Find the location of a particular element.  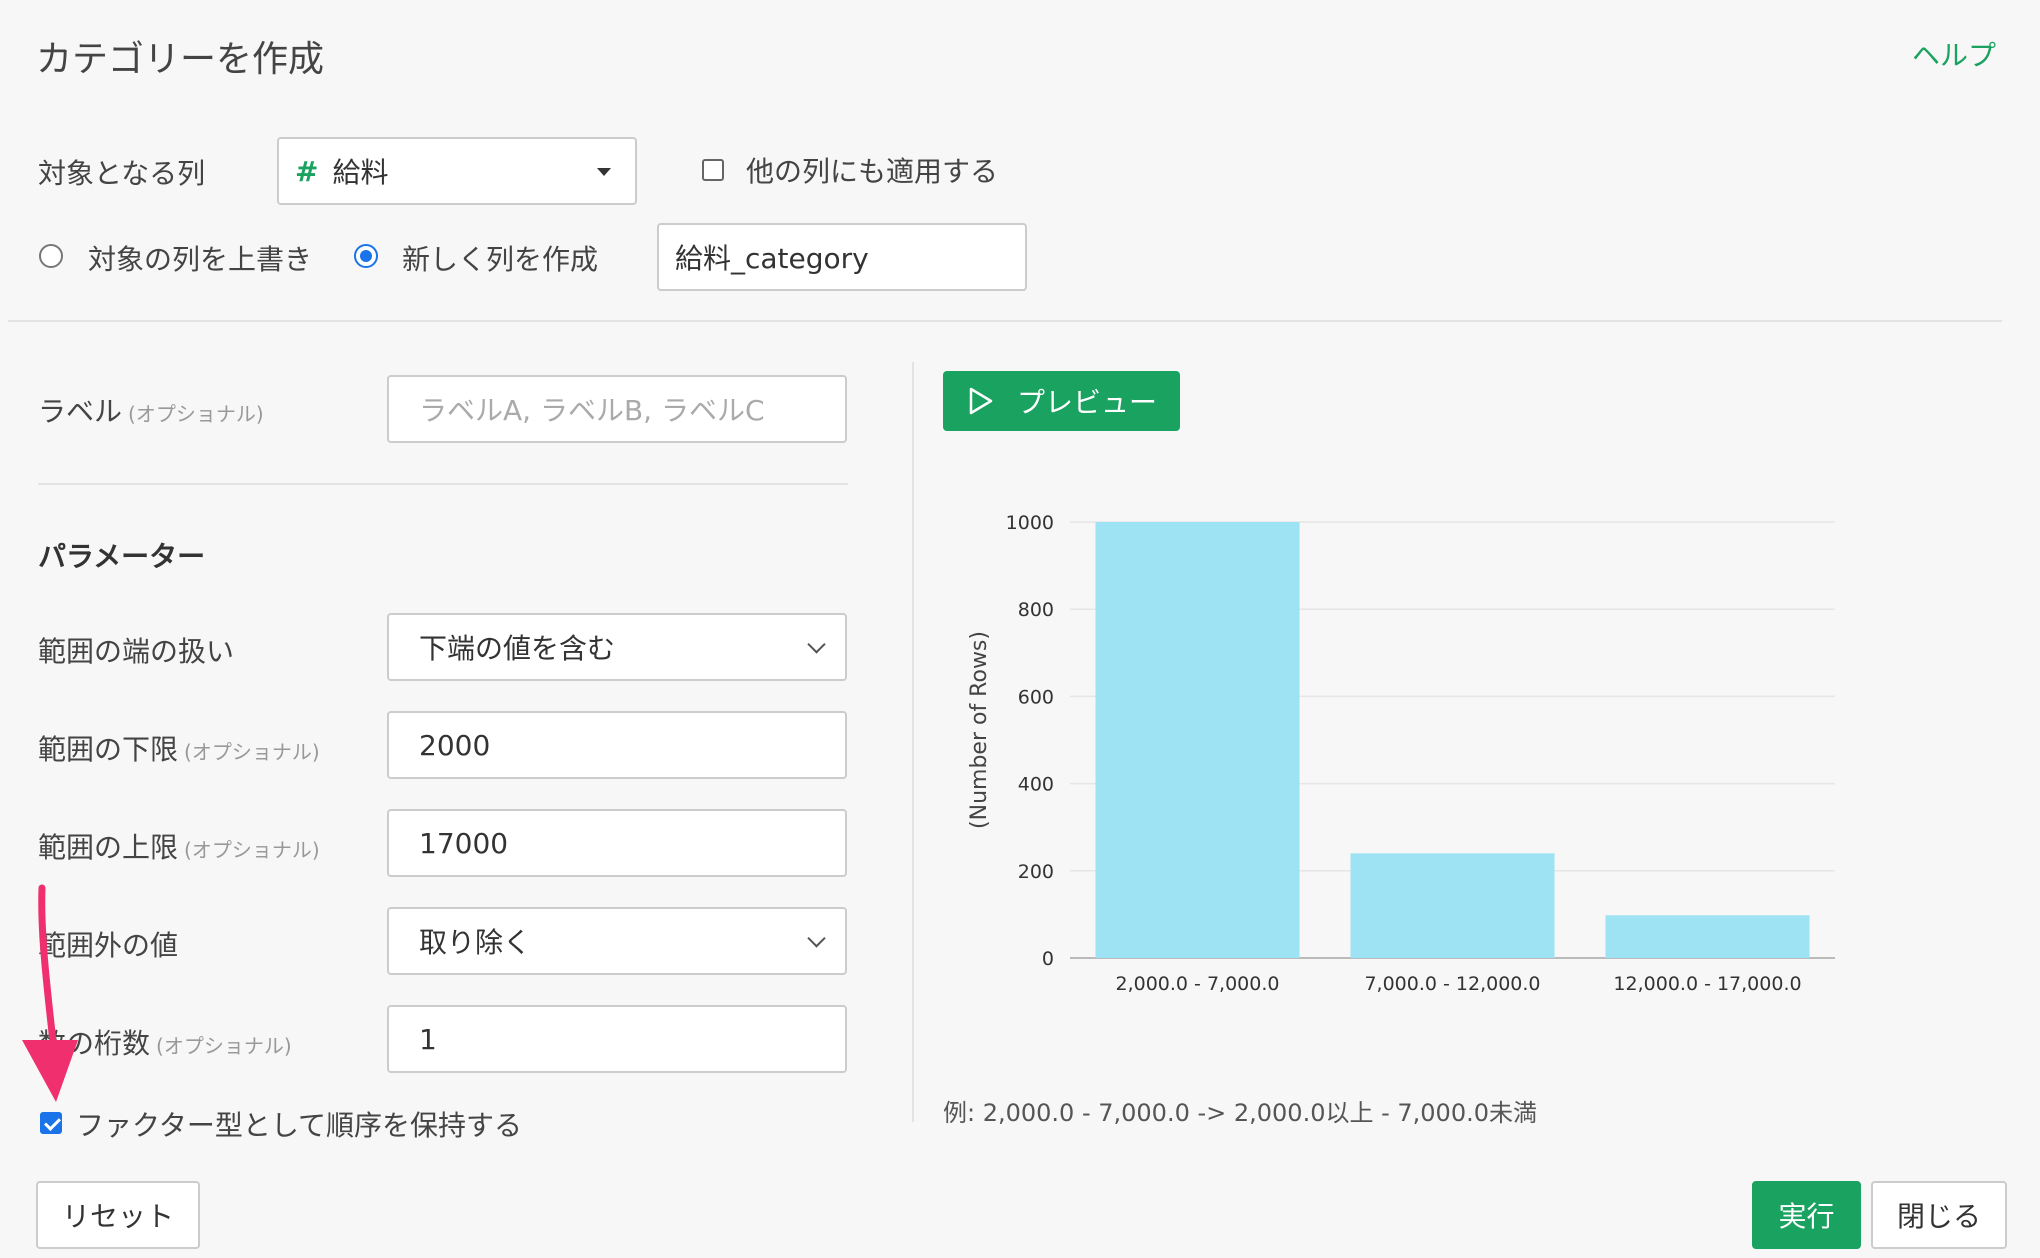

overwrite-radio is located at coordinates (51, 256).